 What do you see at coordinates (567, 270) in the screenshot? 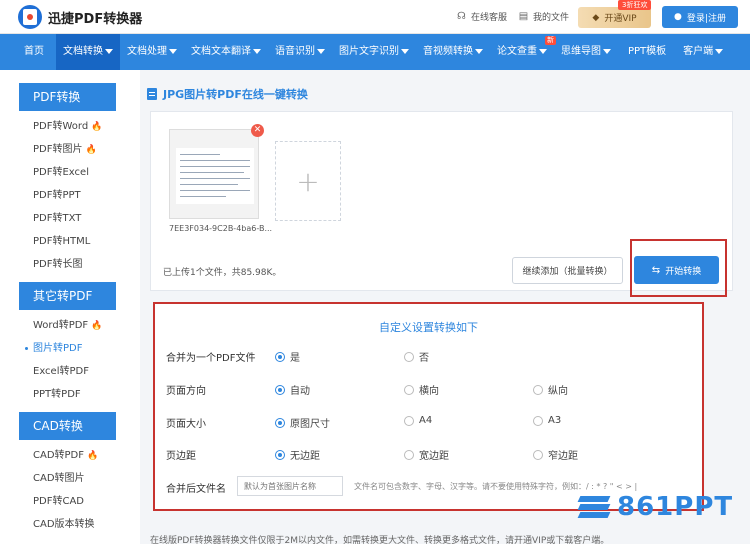
I see `continue-add-button: 继续添加（批量转换）` at bounding box center [567, 270].